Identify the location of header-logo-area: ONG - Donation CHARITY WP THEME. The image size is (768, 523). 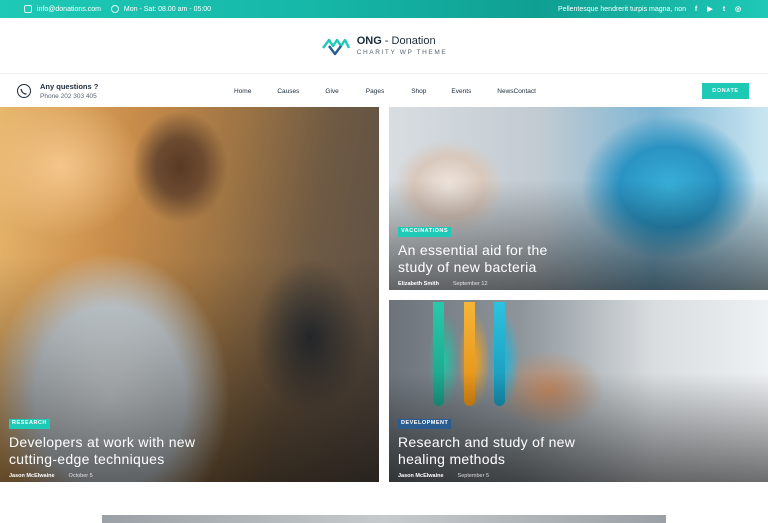
(384, 46).